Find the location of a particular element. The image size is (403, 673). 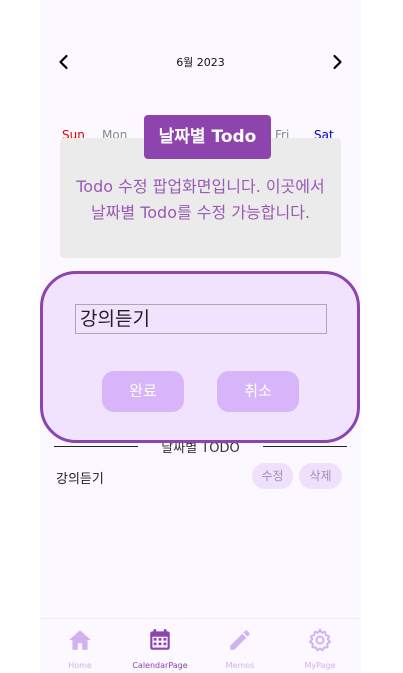

delete-todo-button: 삭제 is located at coordinates (320, 476).